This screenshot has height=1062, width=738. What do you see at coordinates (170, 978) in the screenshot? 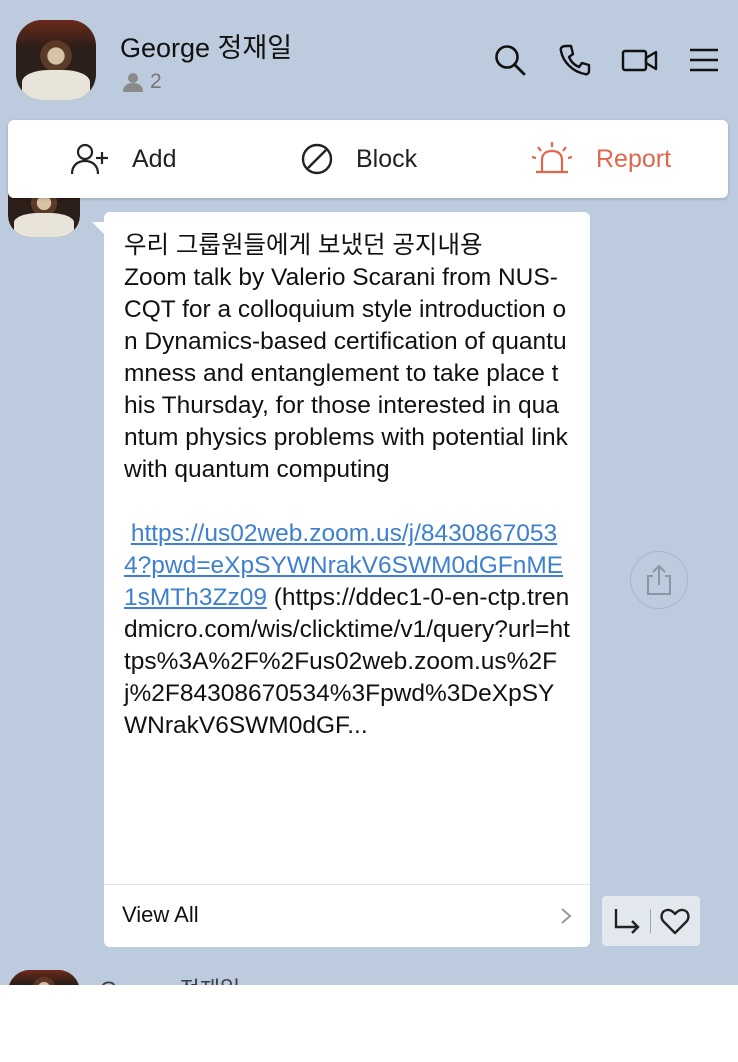
I see `next-sender-name: George 정재일` at bounding box center [170, 978].